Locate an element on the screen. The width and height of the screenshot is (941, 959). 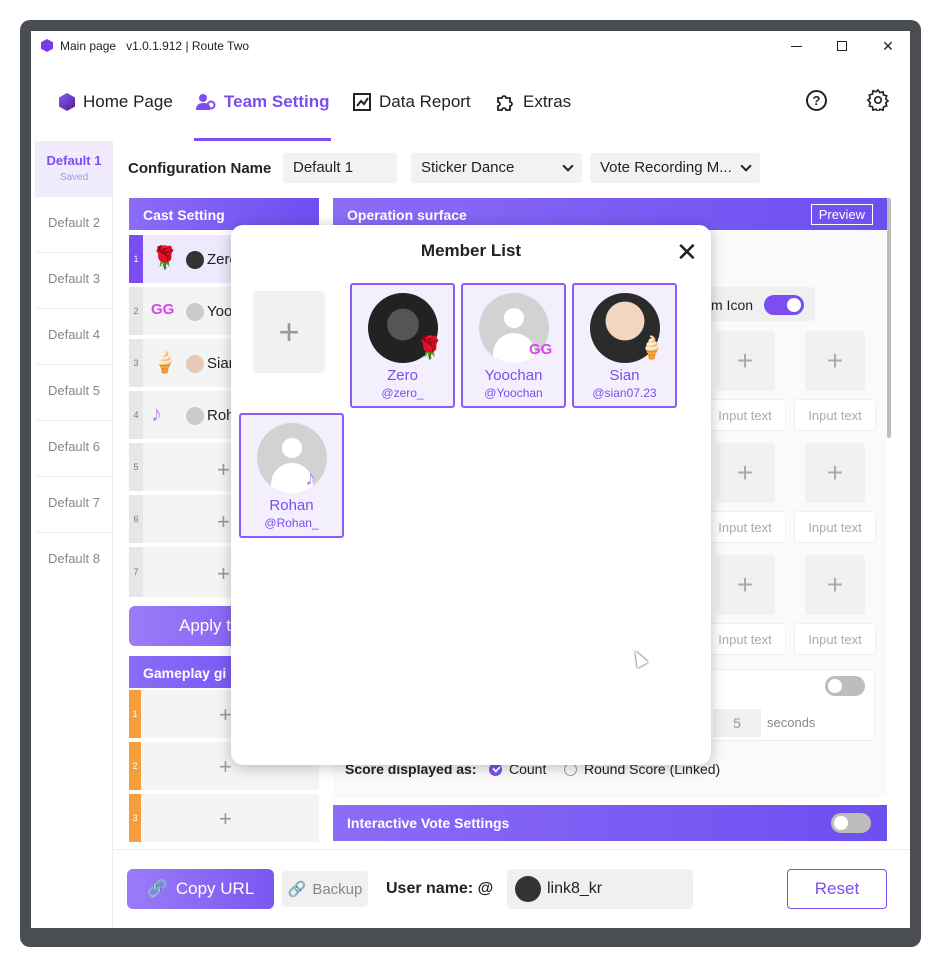
nav-extras: Extras is located at coordinates (533, 102).